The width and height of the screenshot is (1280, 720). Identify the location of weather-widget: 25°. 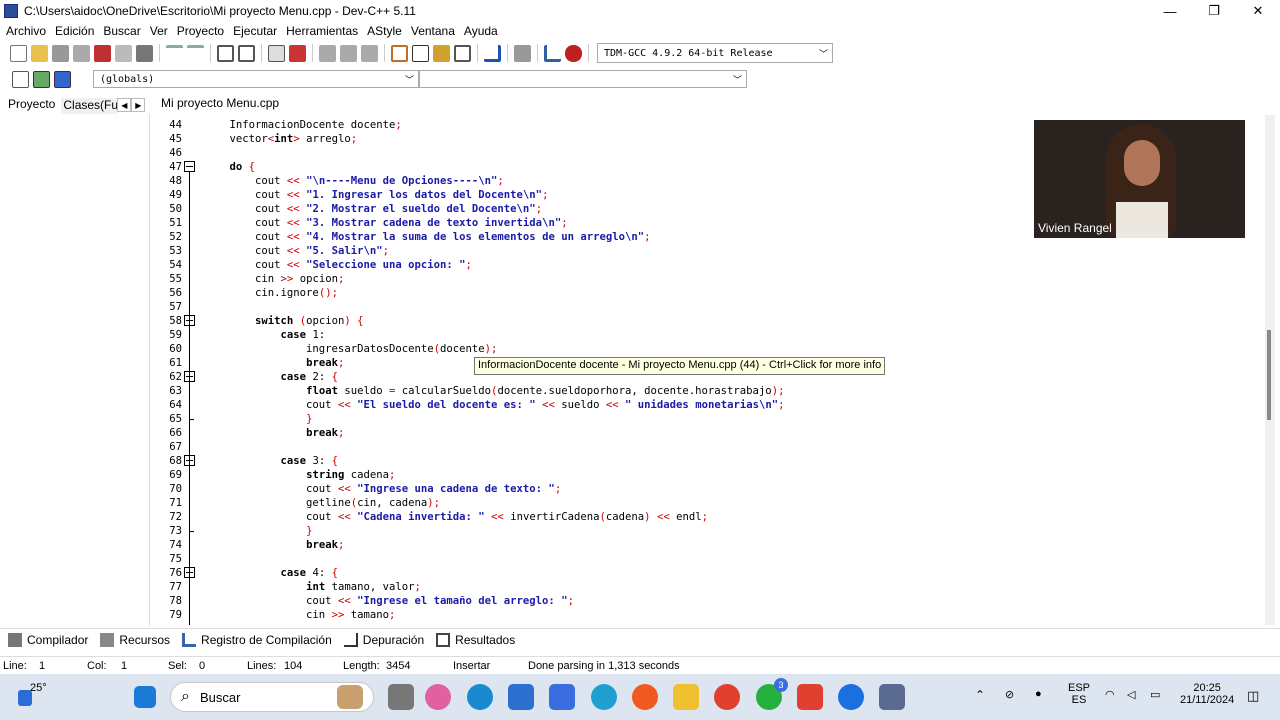
(36, 697).